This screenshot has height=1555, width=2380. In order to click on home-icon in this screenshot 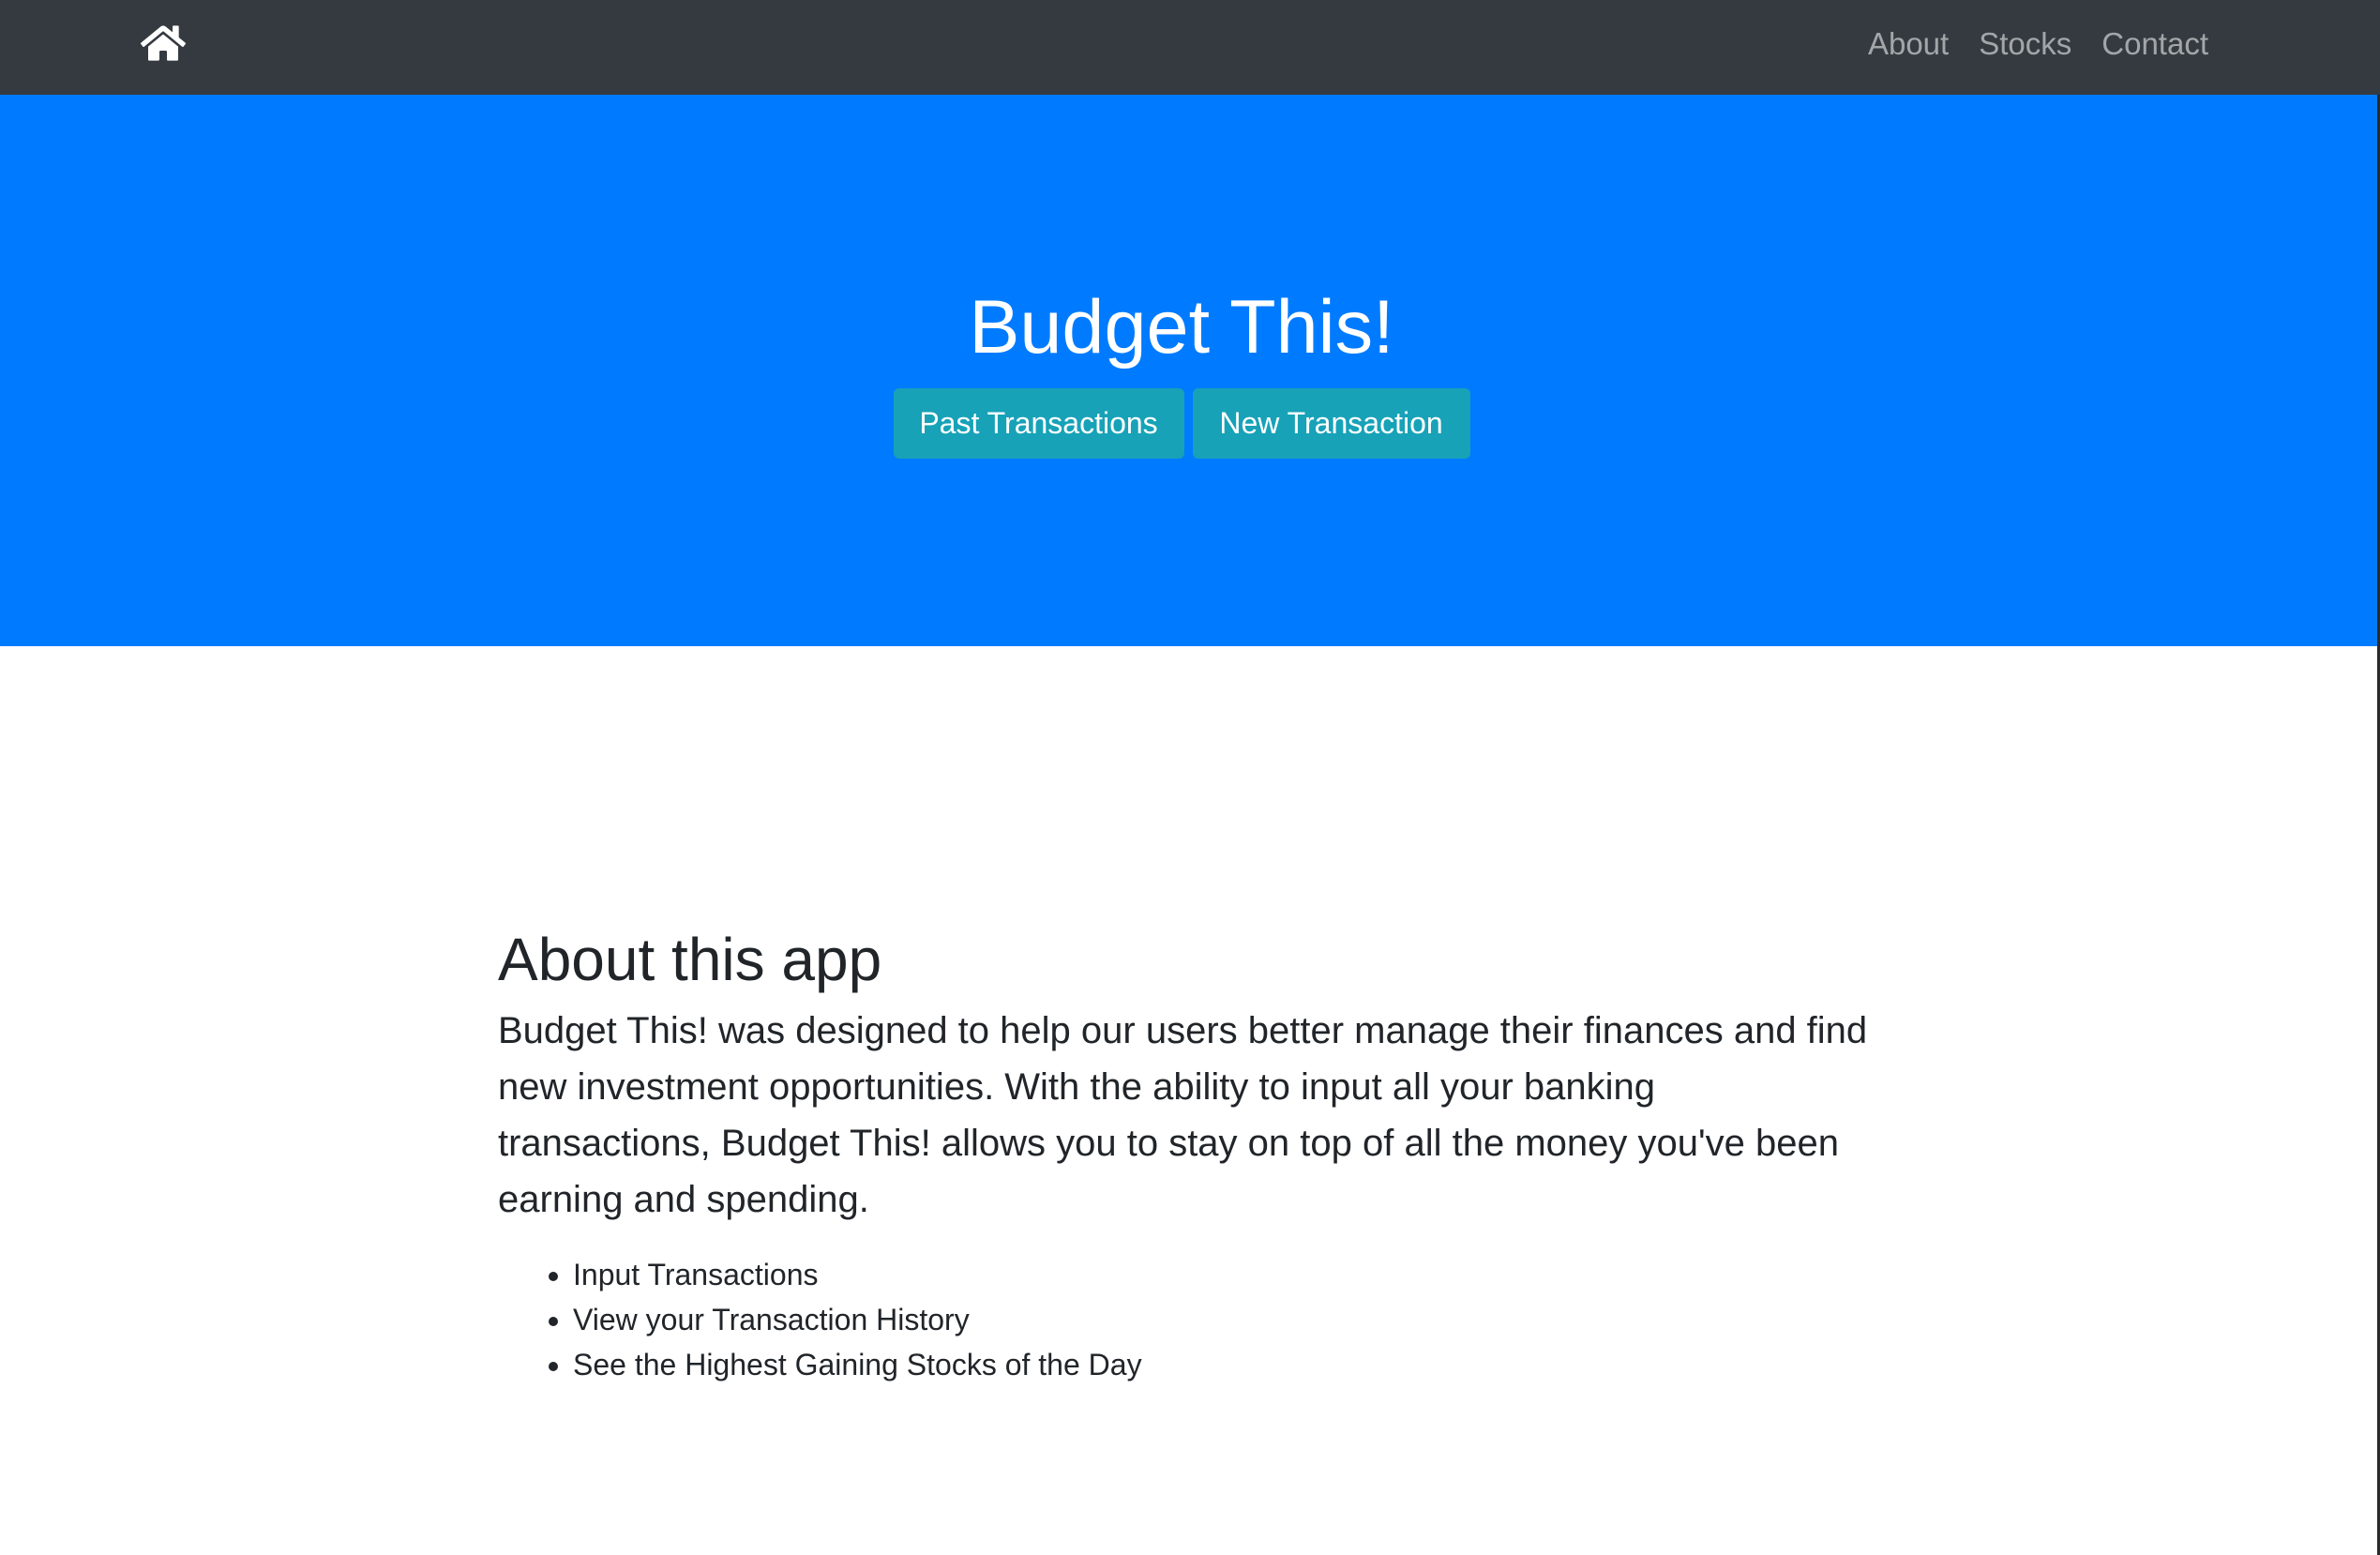, I will do `click(163, 43)`.